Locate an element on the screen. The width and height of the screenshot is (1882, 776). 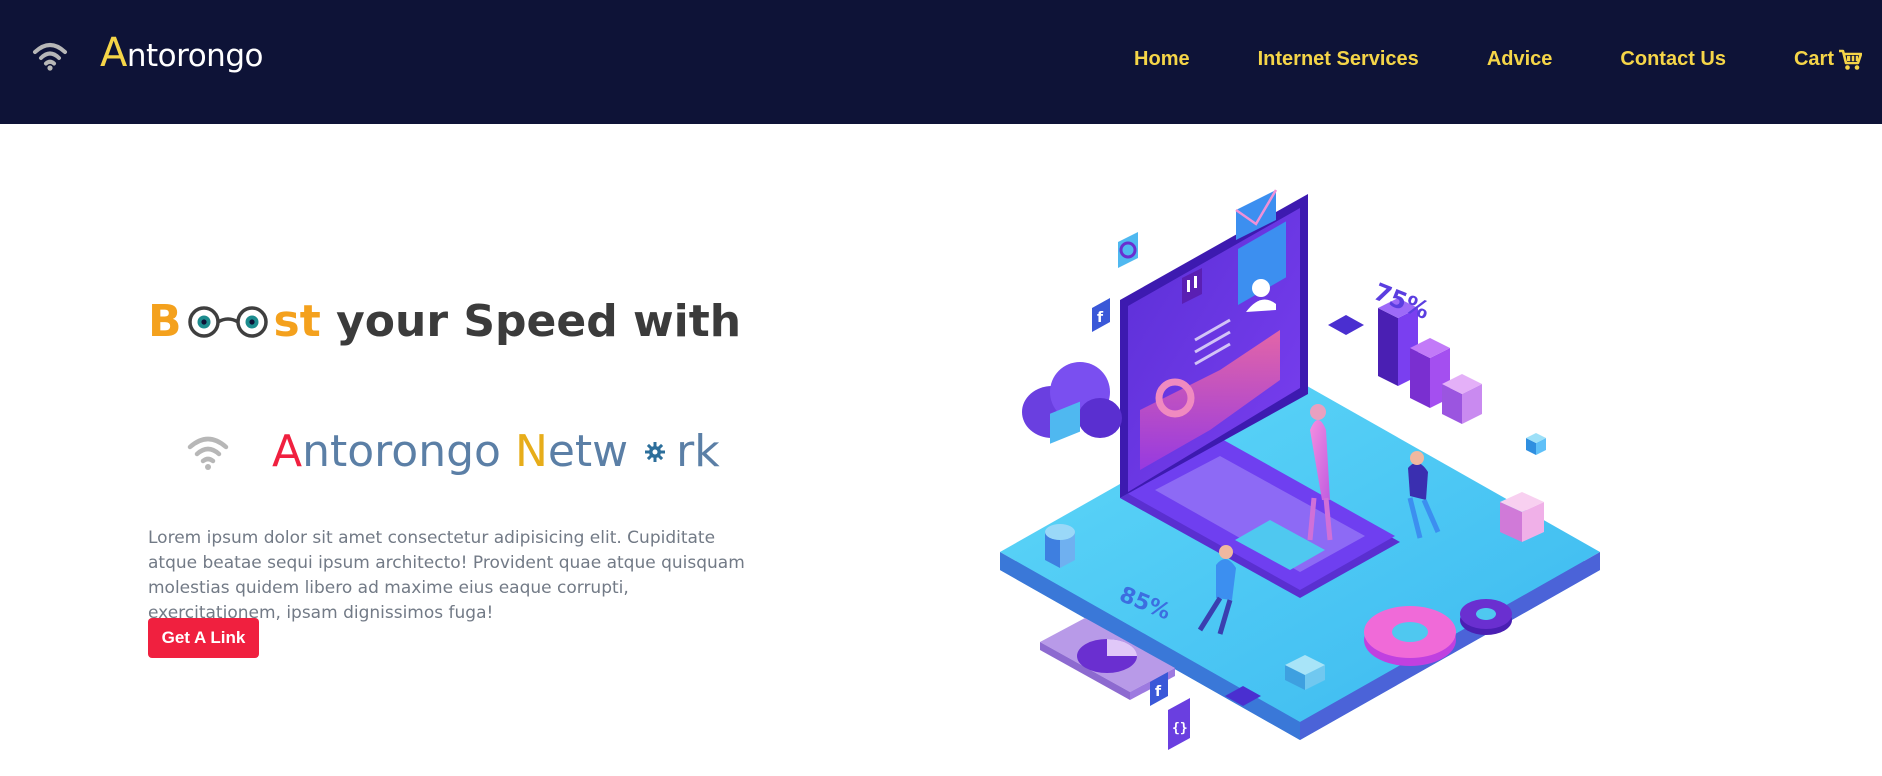
brand-logo: Antorongo is located at coordinates (181, 53).